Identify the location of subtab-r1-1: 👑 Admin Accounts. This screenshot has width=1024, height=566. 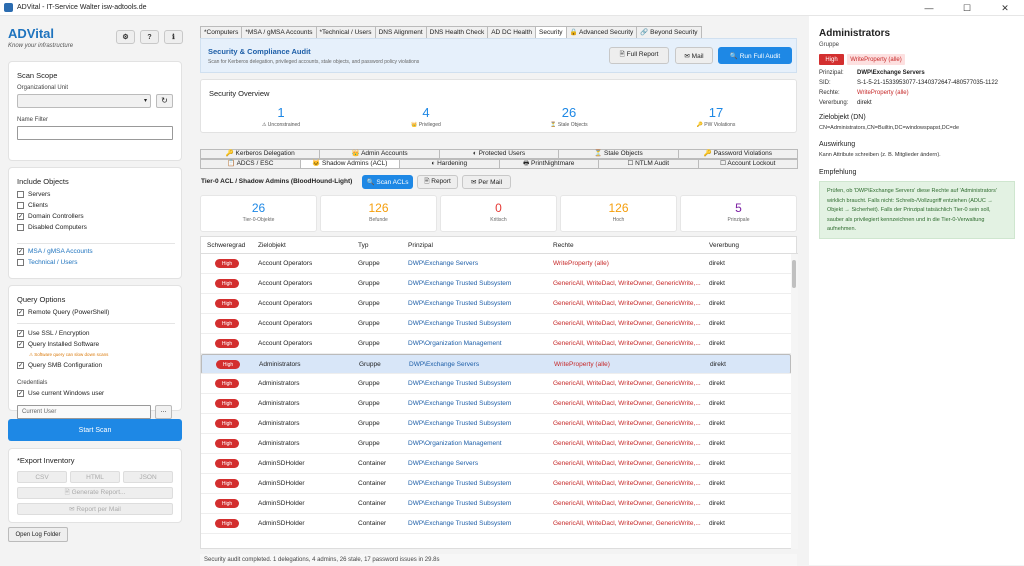
(379, 154).